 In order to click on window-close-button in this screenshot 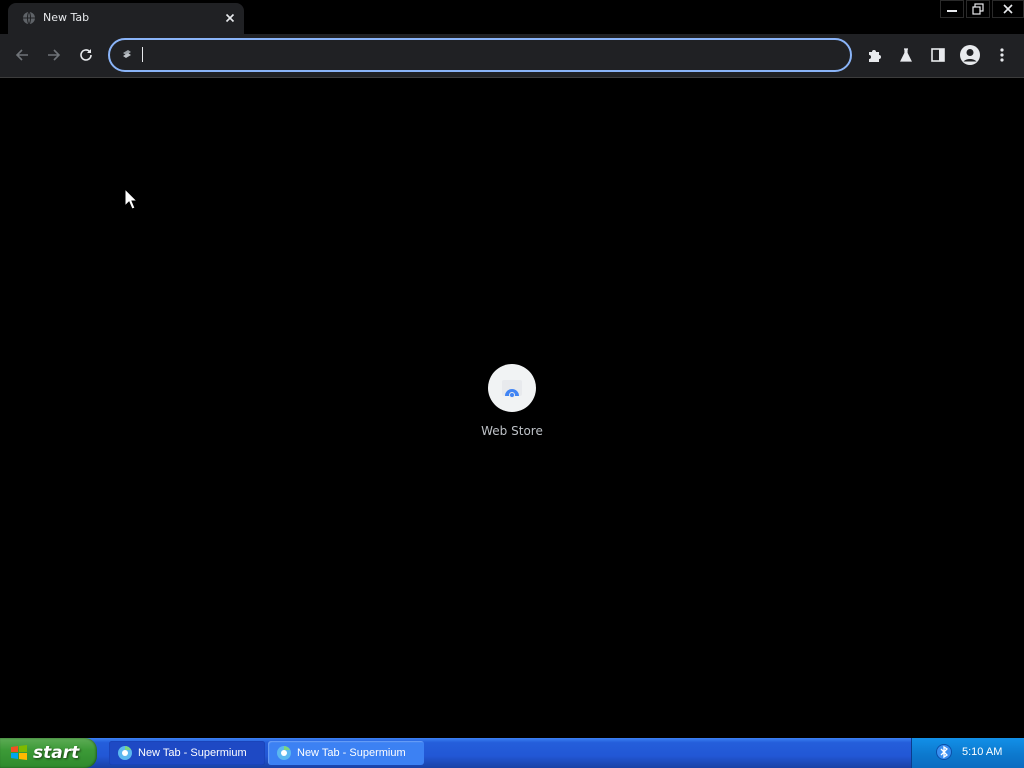, I will do `click(1008, 9)`.